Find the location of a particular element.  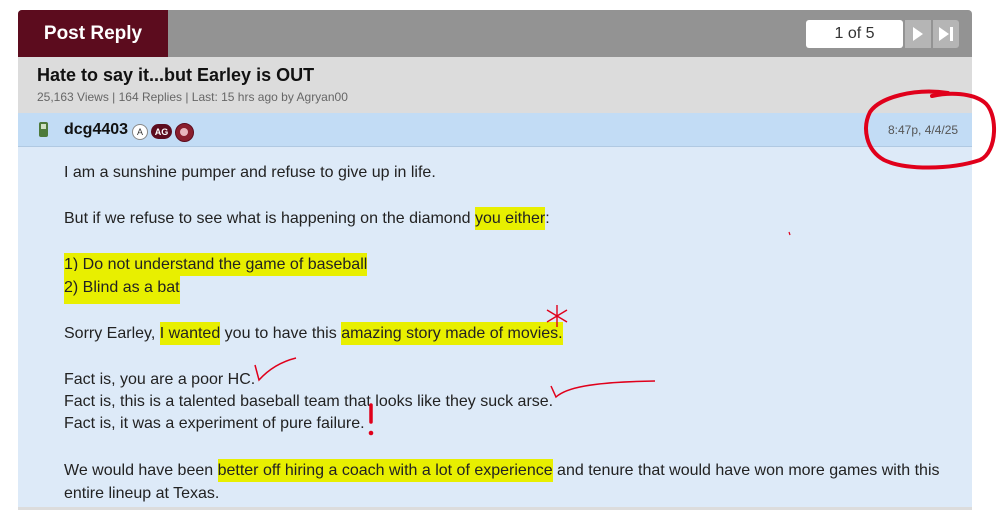

thread-title: Hate to say it...but Earley is OUT is located at coordinates (176, 75).